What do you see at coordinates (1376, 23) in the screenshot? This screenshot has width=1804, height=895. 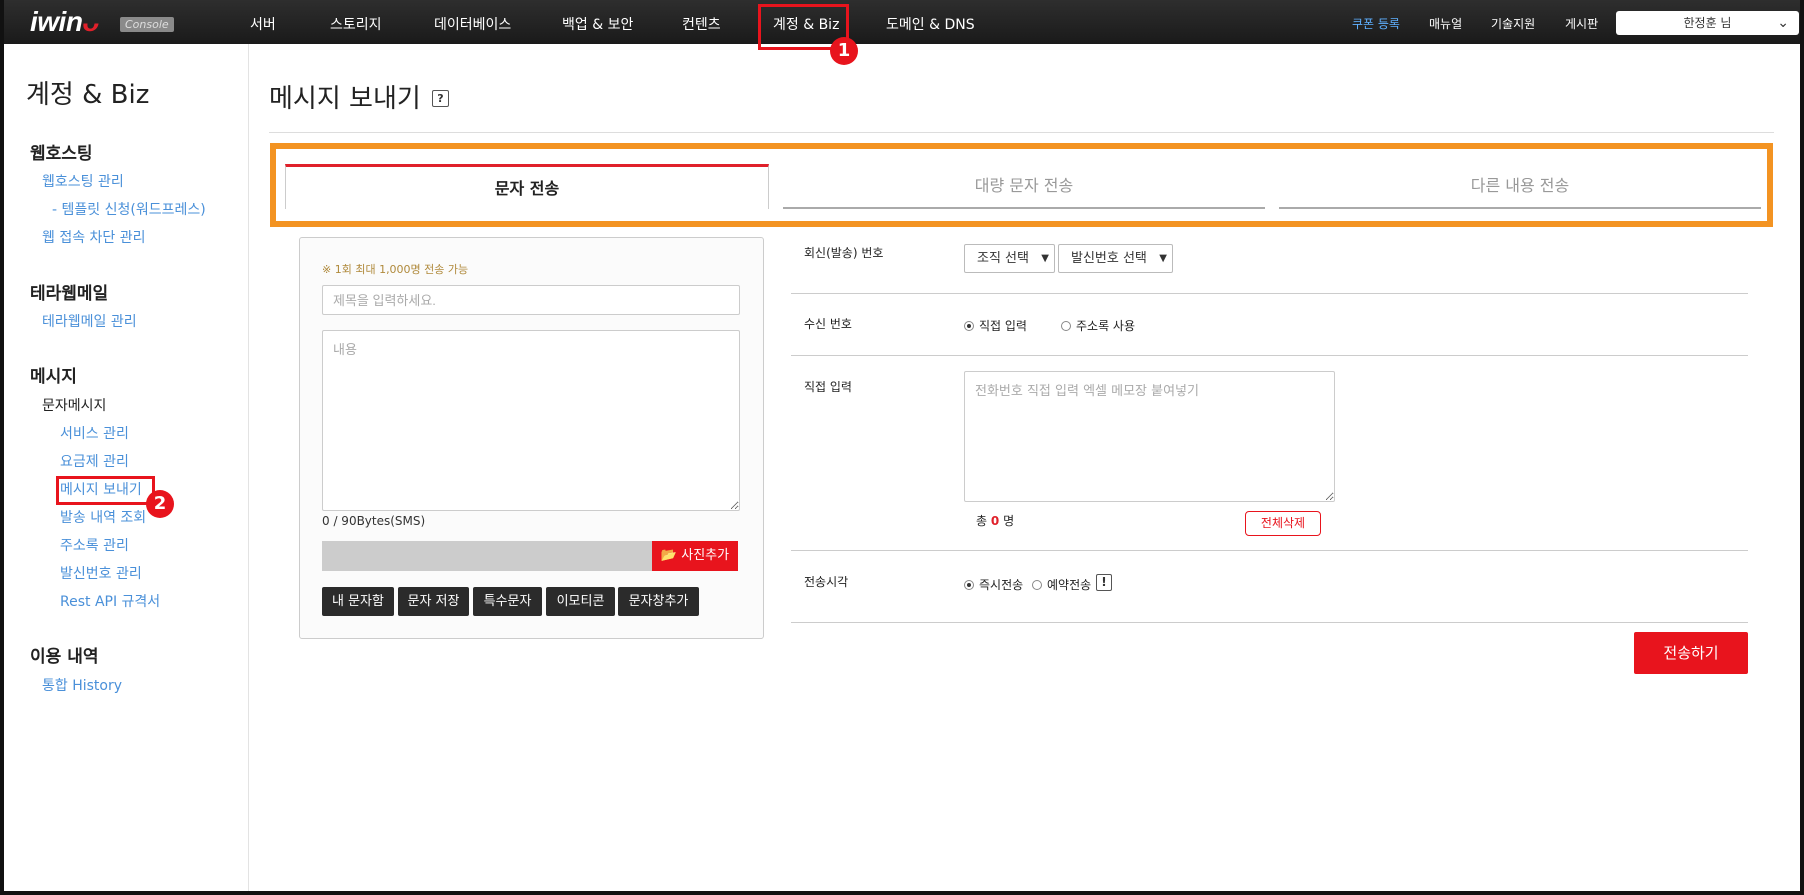 I see `coupon-link: 쿠폰 등록` at bounding box center [1376, 23].